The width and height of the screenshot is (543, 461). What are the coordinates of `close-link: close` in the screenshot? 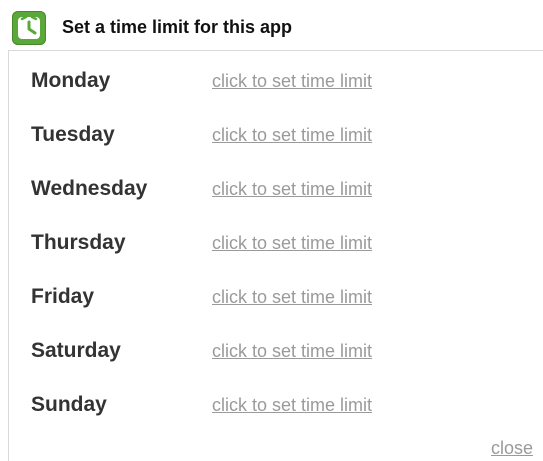 It's located at (512, 448).